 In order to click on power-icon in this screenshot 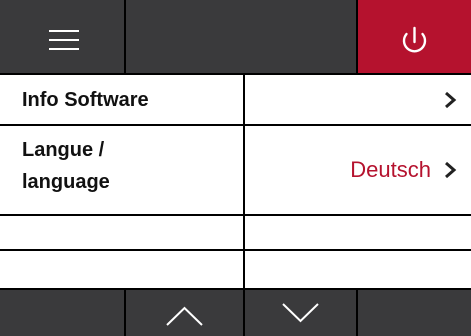, I will do `click(414, 39)`.